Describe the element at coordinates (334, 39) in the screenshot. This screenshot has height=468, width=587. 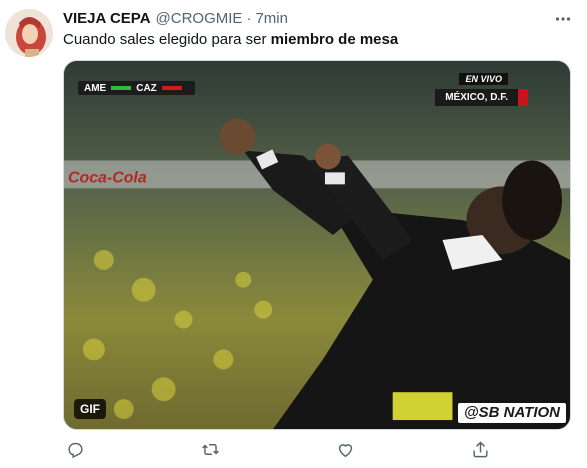
I see `tweet-text-bold: miembro de mesa` at that location.